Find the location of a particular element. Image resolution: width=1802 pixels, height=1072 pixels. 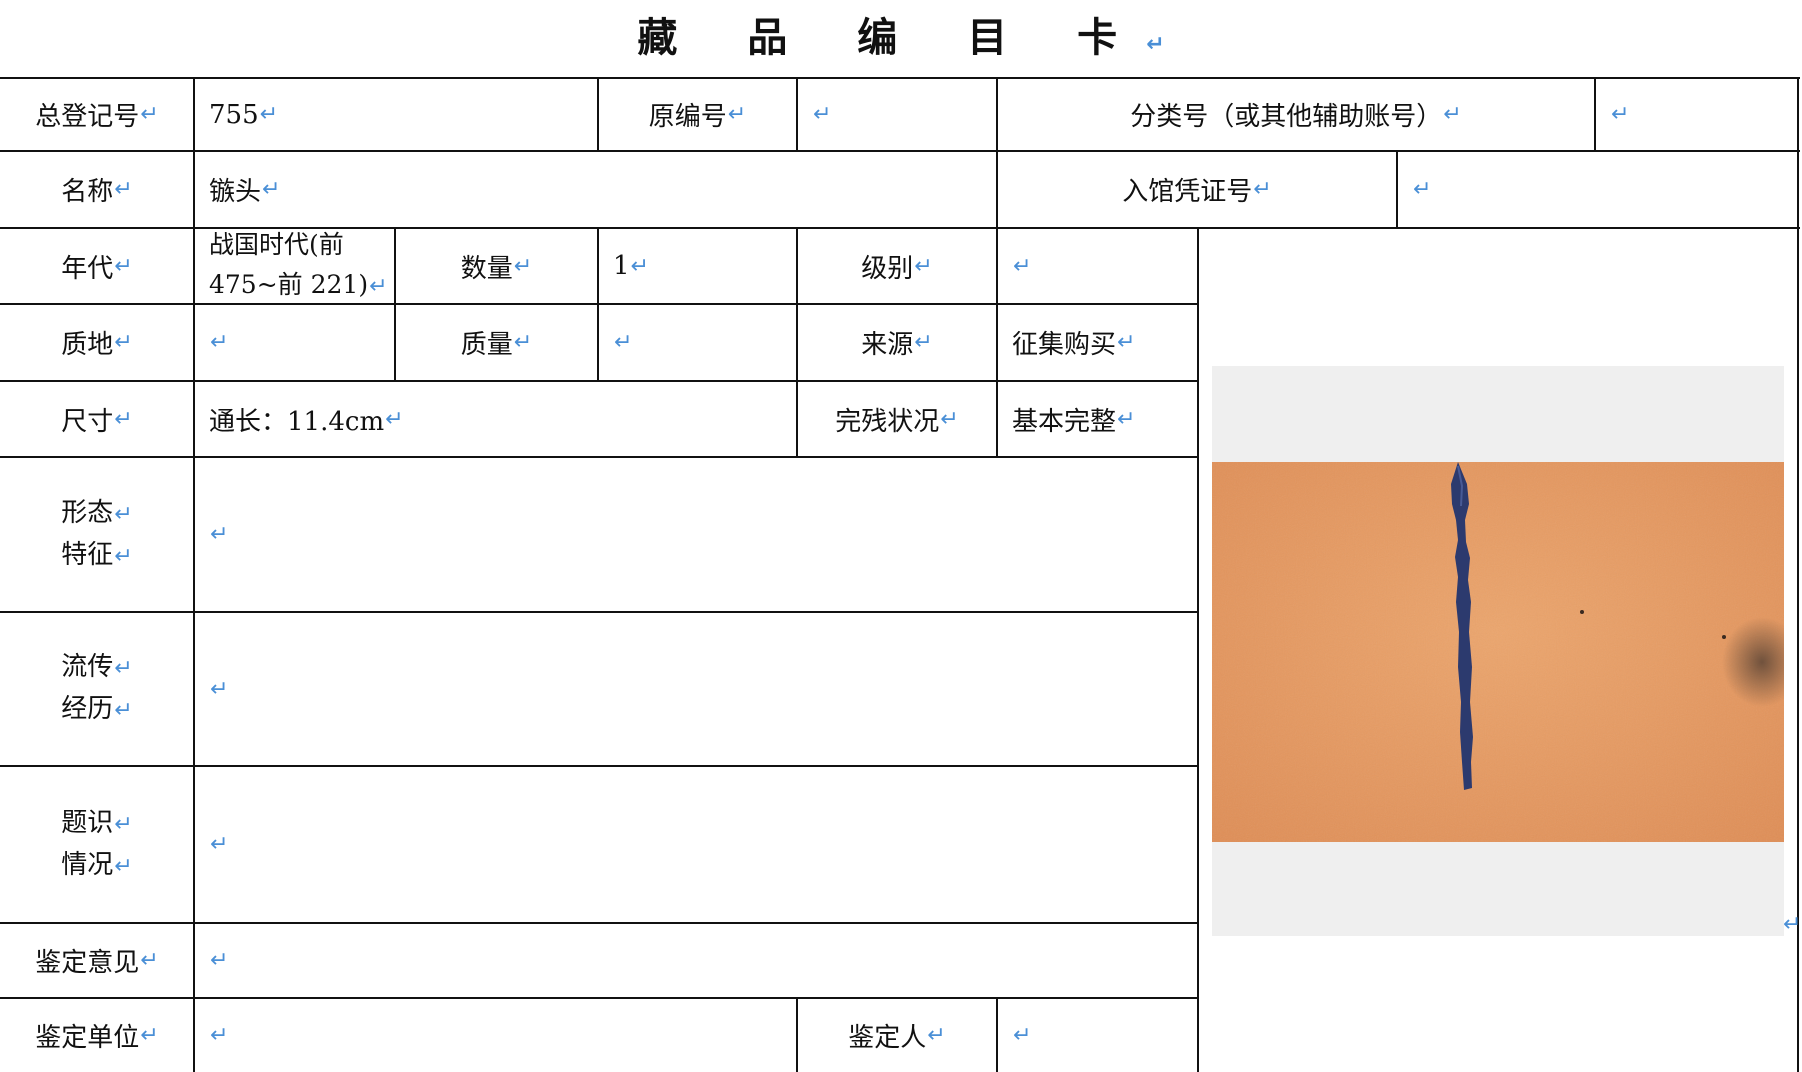

inscription-field: ↵ is located at coordinates (696, 844).